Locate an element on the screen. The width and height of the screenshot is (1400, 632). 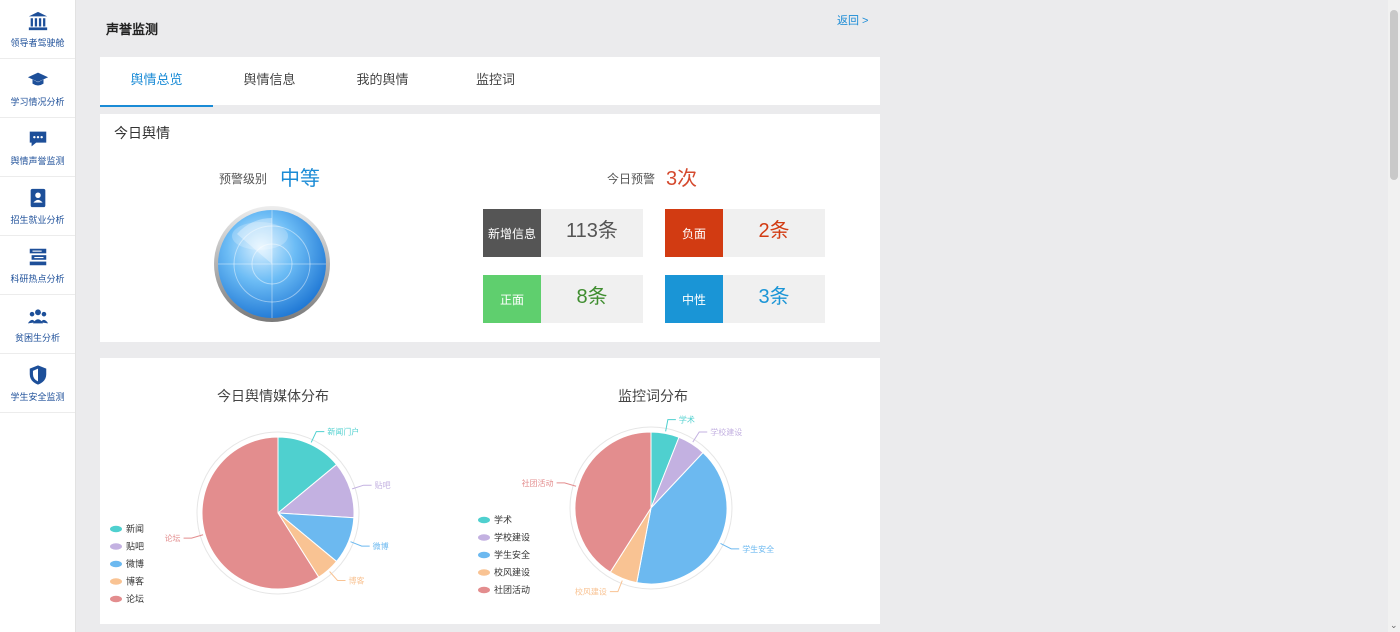
warning-level-value: 中等 is located at coordinates (300, 179).